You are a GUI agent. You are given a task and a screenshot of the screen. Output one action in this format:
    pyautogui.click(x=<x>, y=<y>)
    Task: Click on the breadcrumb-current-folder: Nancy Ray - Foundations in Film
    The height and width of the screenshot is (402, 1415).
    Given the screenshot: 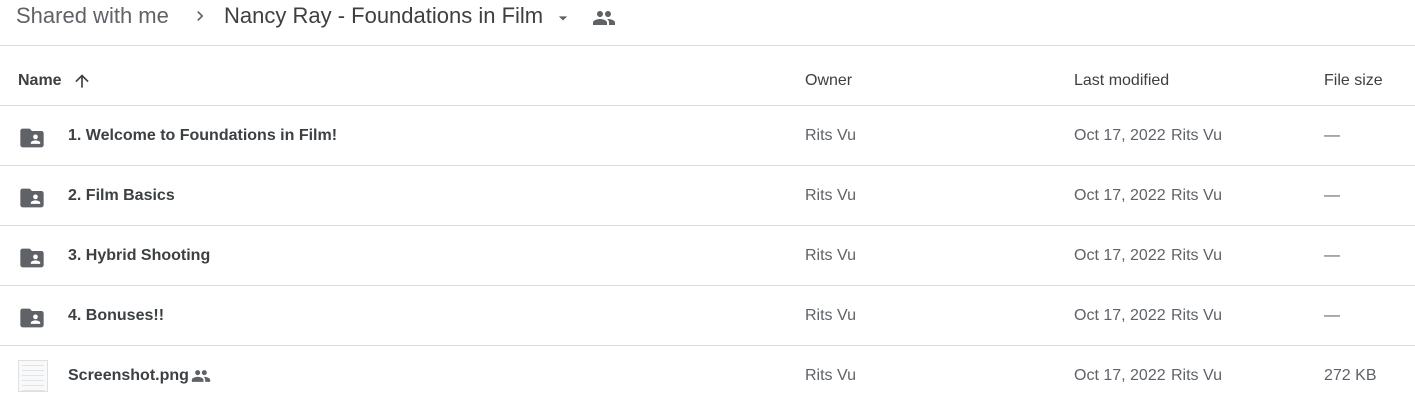 What is the action you would take?
    pyautogui.click(x=383, y=16)
    